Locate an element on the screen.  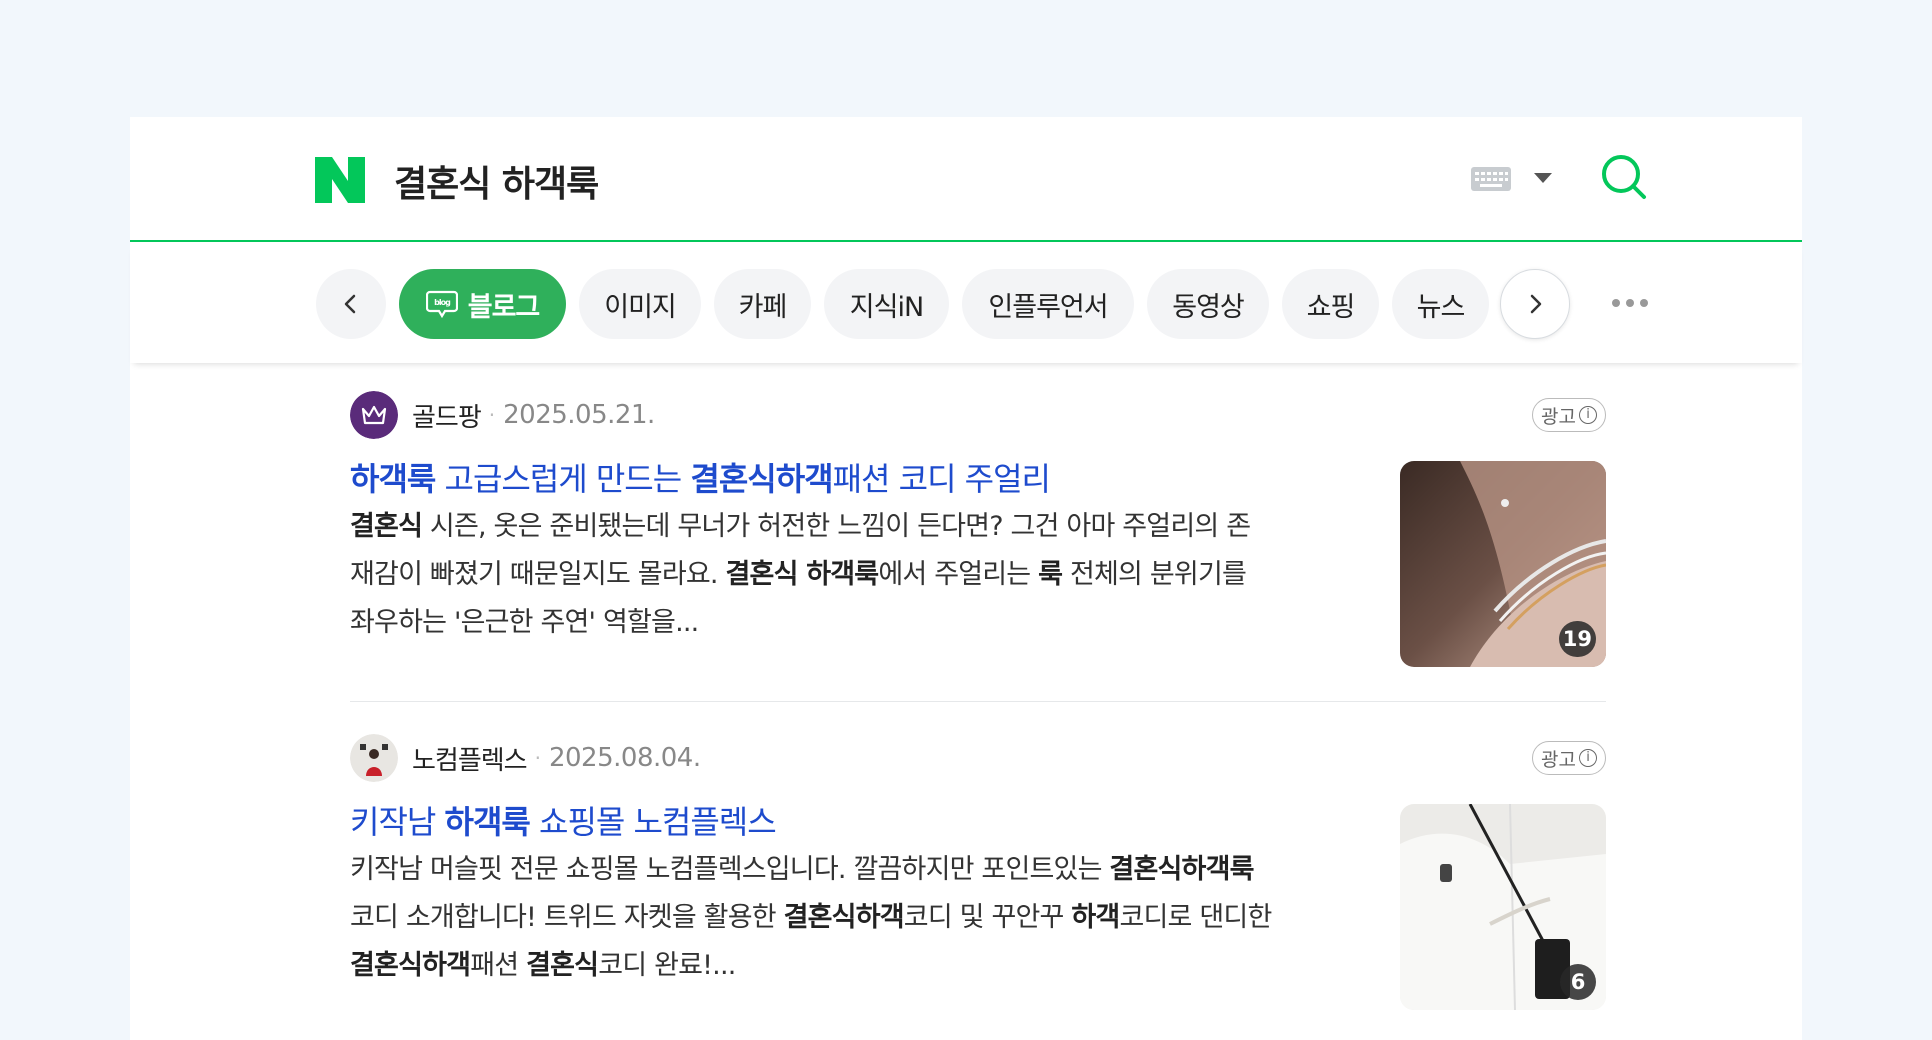
tab-news: 뉴스 is located at coordinates (1440, 304).